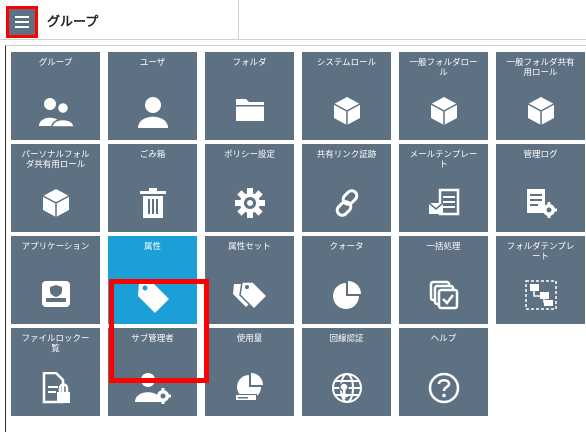  Describe the element at coordinates (55, 96) in the screenshot. I see `tile-group: グループ` at that location.